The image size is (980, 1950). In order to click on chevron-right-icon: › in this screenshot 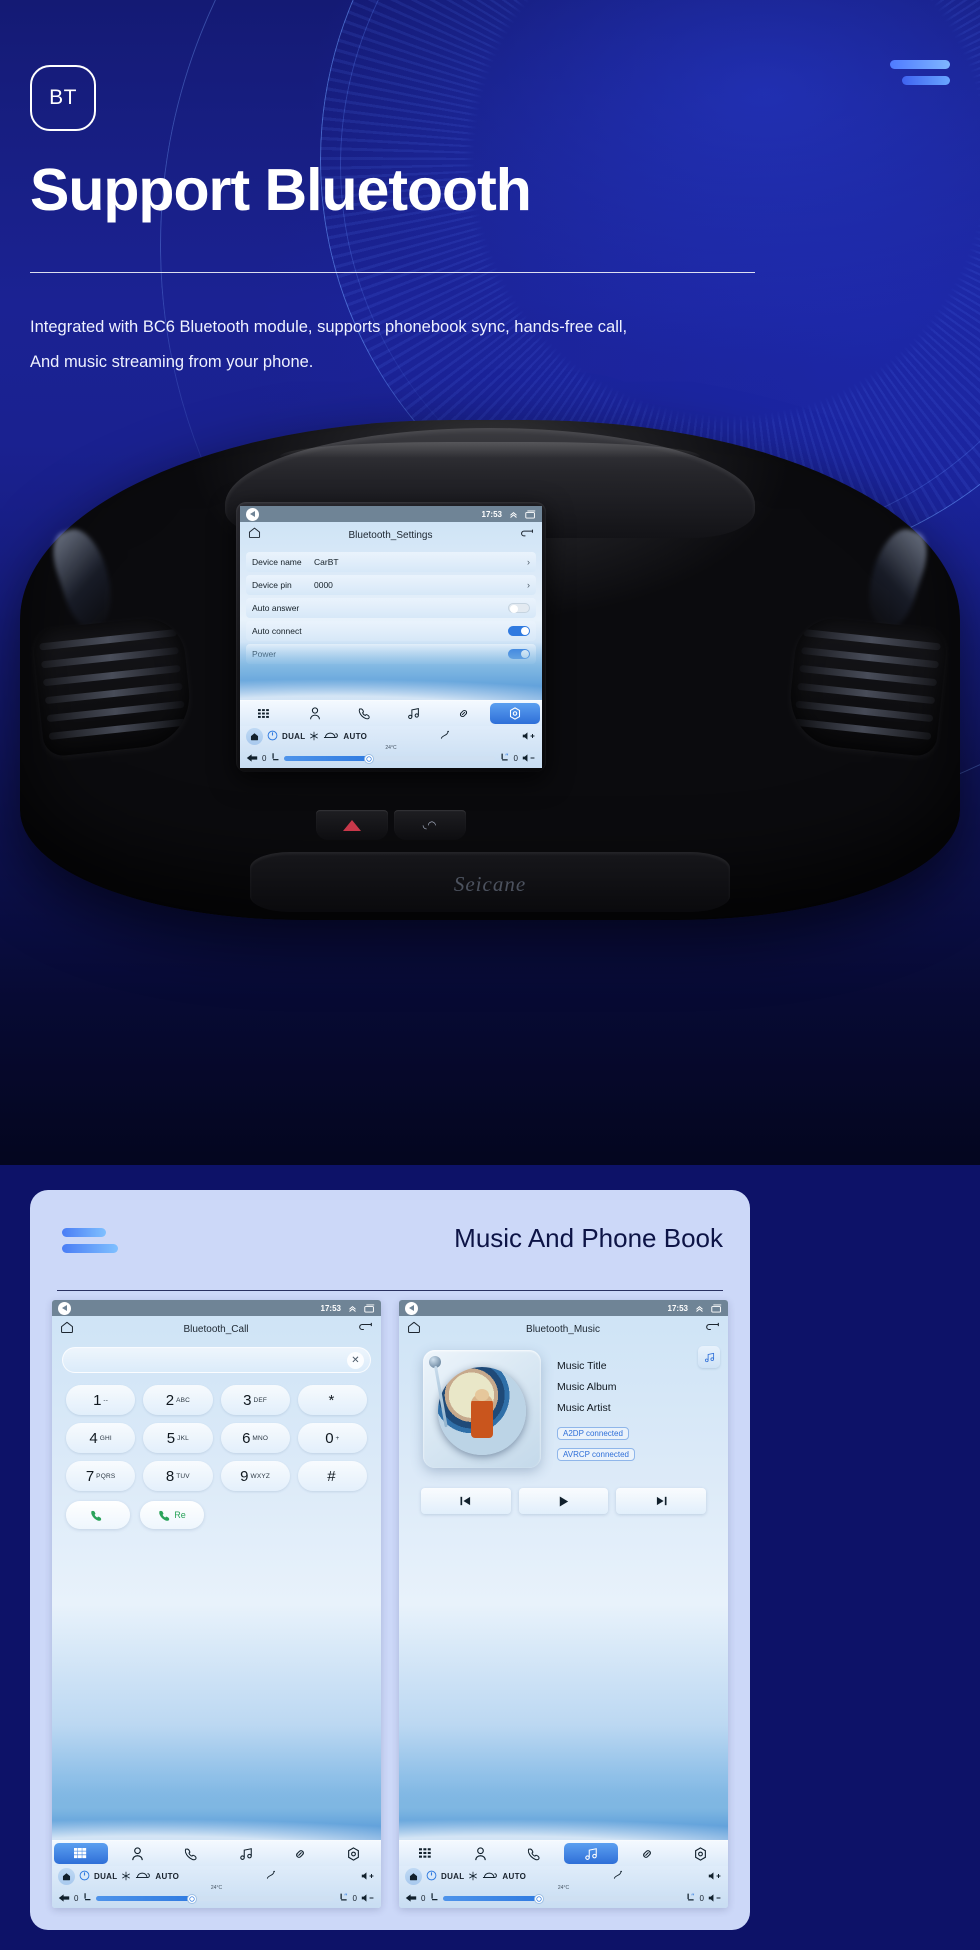, I will do `click(528, 585)`.